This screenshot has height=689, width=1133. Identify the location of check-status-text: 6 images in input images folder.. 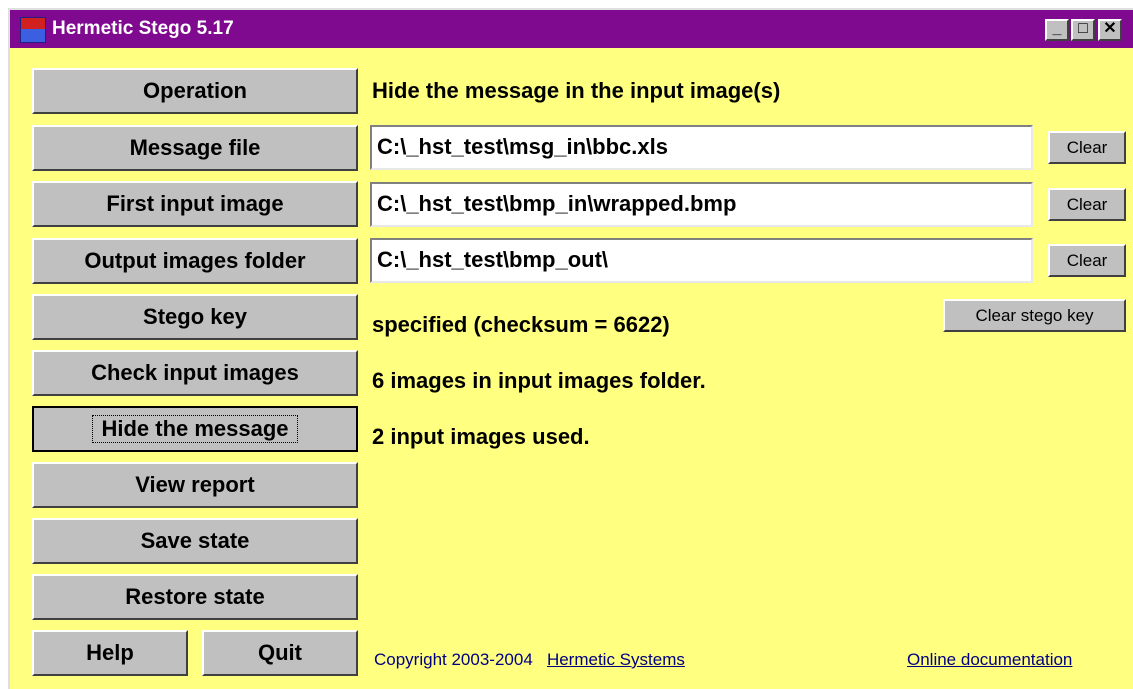
(539, 380).